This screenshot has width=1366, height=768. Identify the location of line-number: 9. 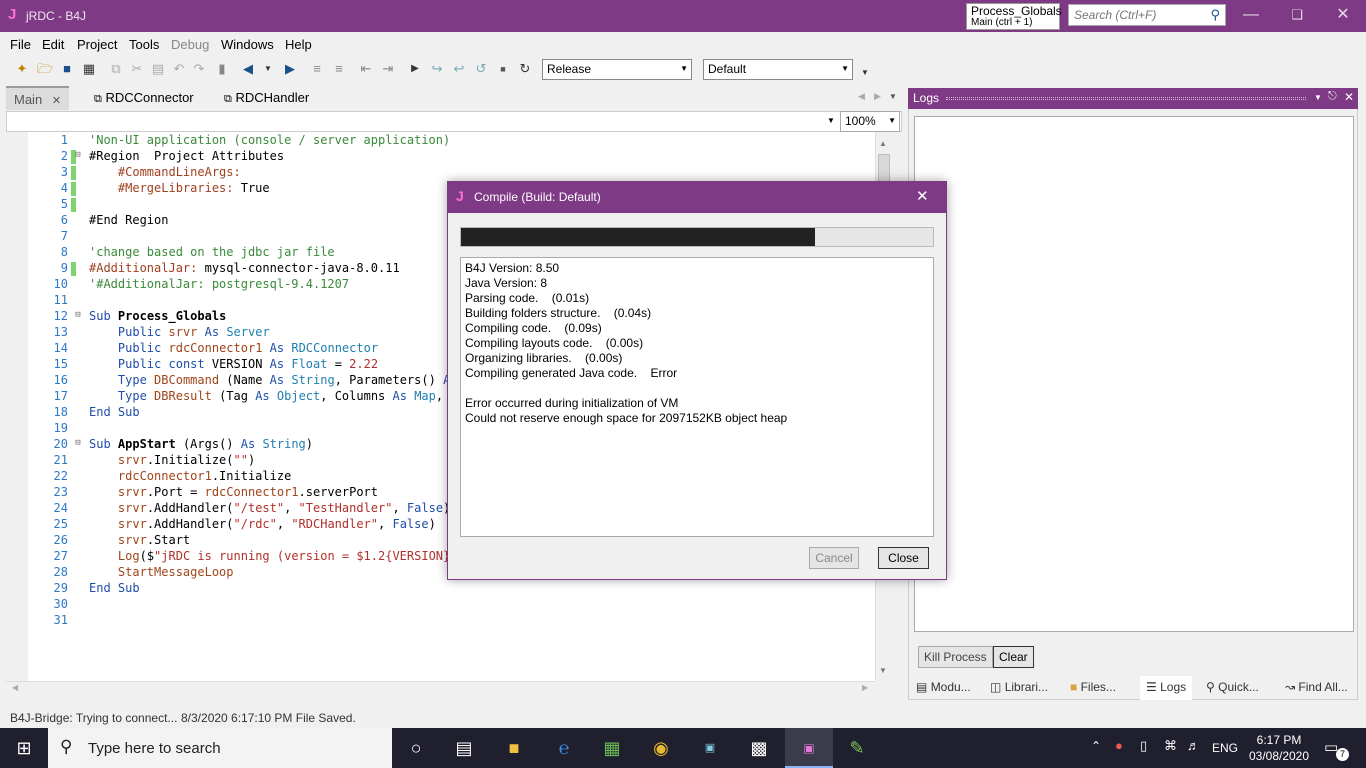
(64, 268).